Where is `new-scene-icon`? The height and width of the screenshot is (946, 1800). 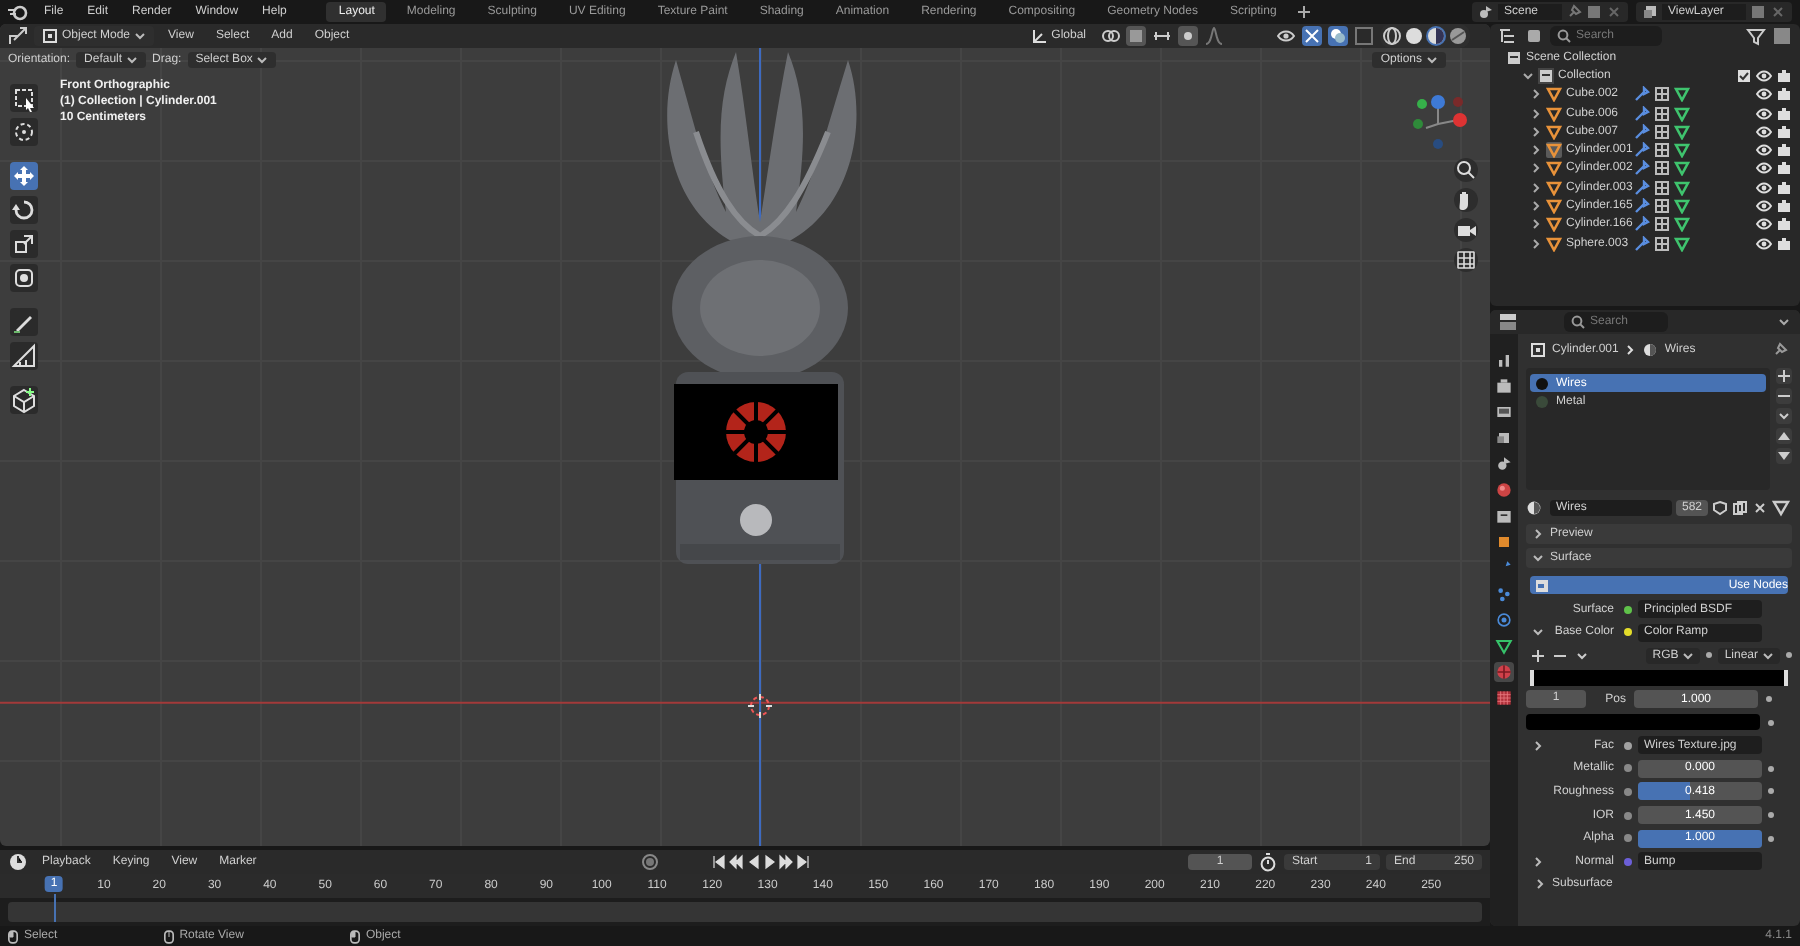 new-scene-icon is located at coordinates (1594, 12).